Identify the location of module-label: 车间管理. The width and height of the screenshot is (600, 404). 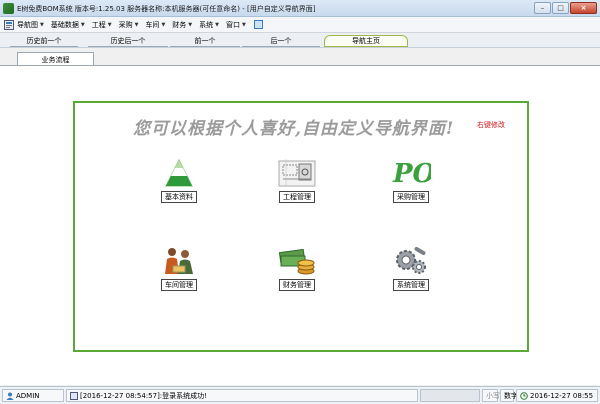
(179, 285).